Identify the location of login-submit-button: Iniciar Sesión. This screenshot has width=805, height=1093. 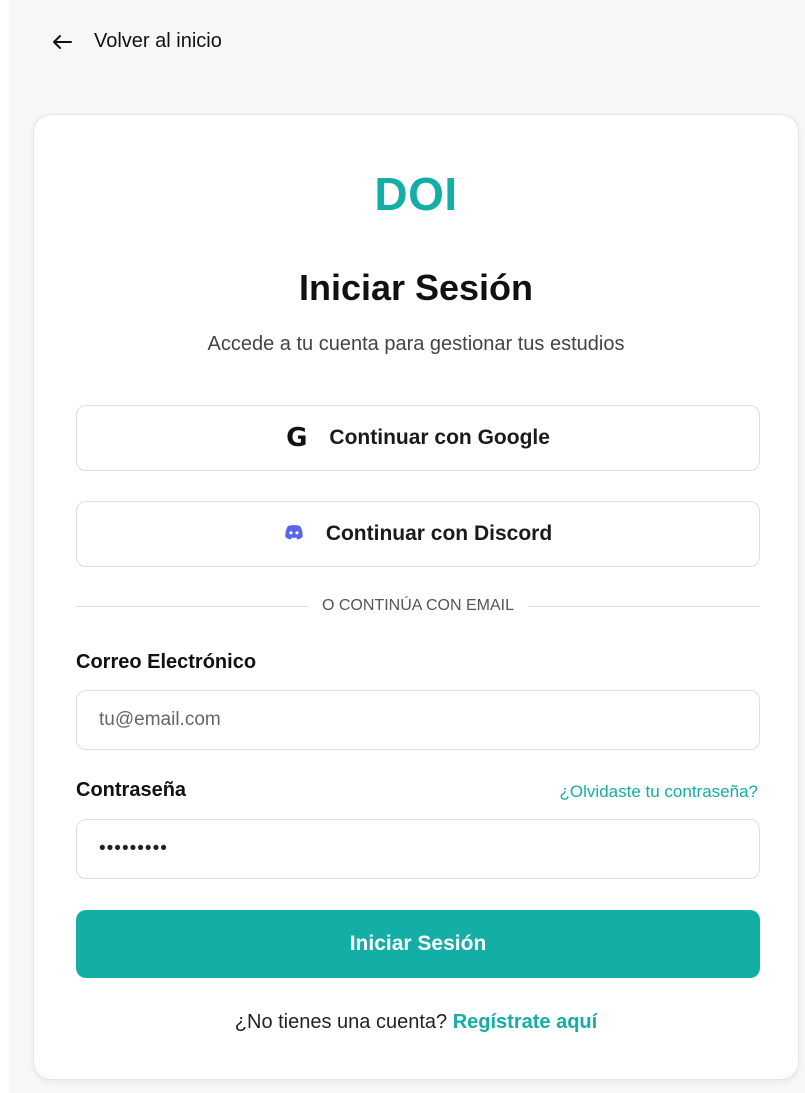
(418, 944).